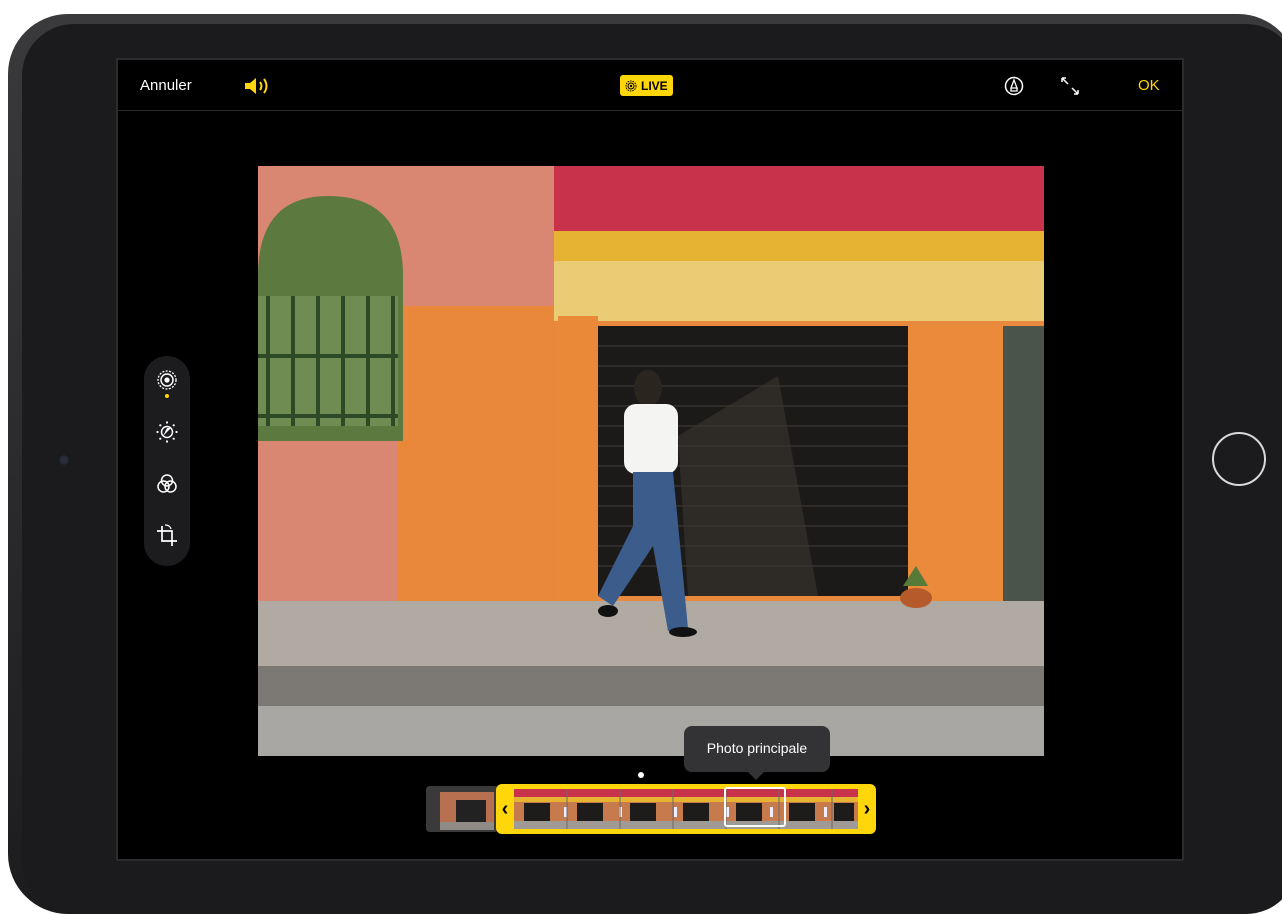  Describe the element at coordinates (505, 809) in the screenshot. I see `trim-start-handle: ‹` at that location.